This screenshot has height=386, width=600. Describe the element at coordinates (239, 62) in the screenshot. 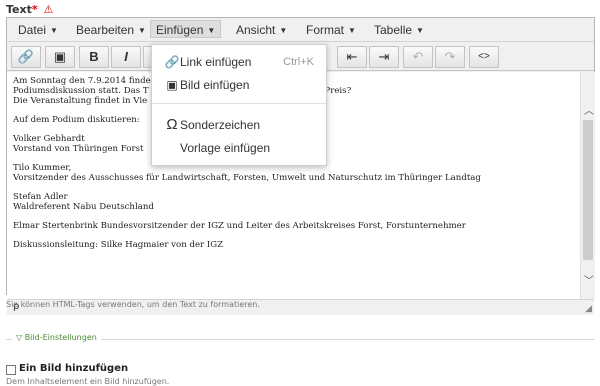

I see `menu-item-link-einfuegen: 🔗 Link einfügen Ctrl+K` at that location.